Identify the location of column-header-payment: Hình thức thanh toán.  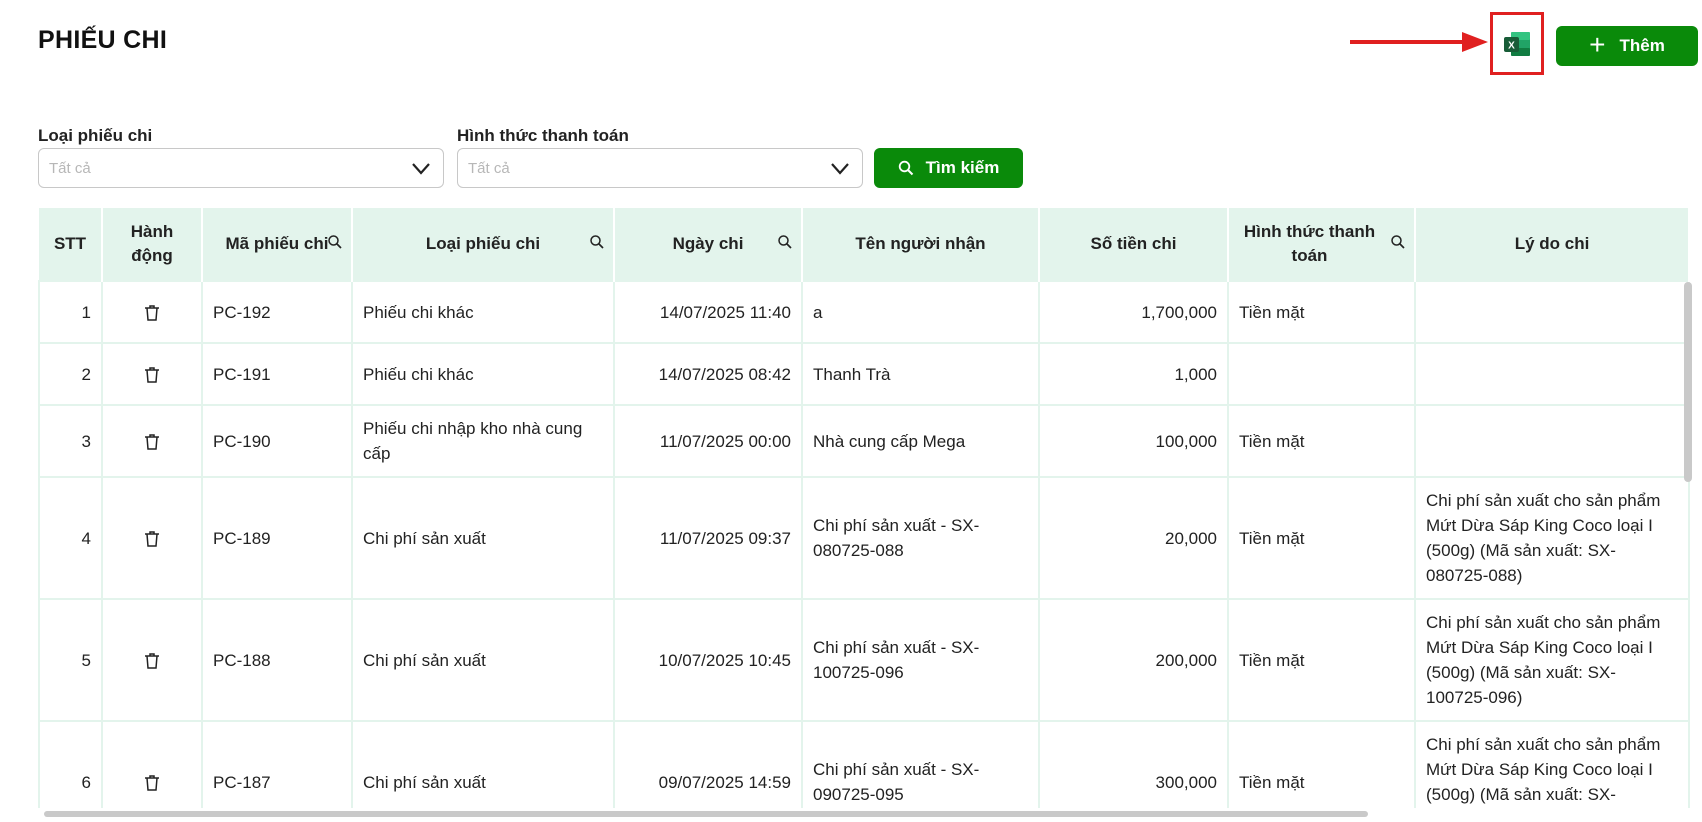
(1322, 244).